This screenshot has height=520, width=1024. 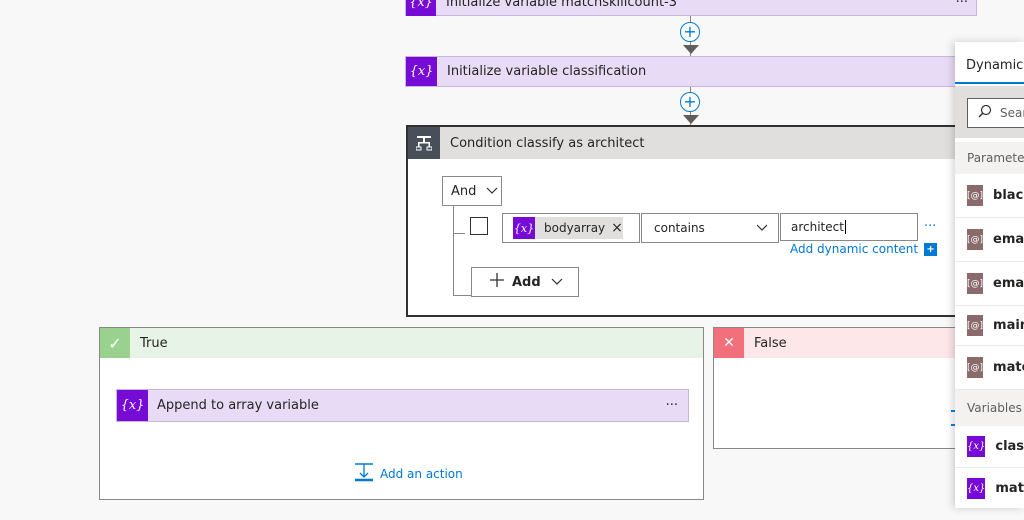 I want to click on condition-title: Condition classify as architect, so click(x=547, y=143).